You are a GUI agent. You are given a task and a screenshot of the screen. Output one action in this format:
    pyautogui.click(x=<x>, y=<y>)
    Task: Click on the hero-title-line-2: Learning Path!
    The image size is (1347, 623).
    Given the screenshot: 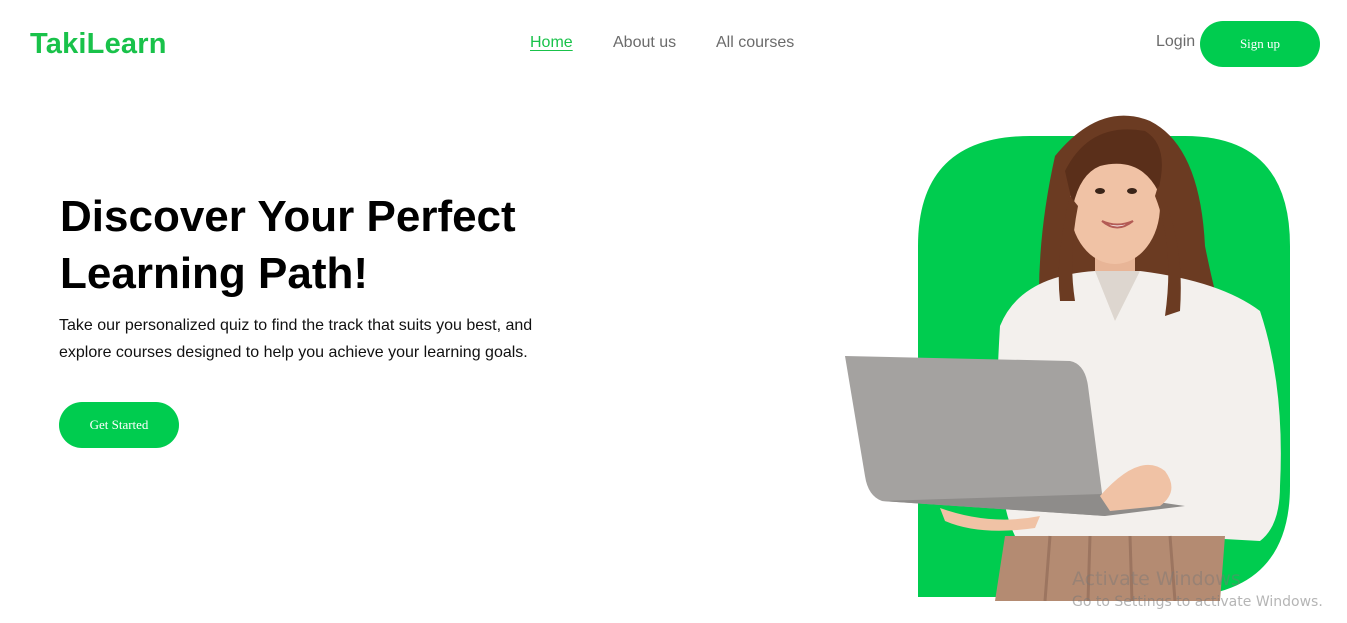 What is the action you would take?
    pyautogui.click(x=214, y=273)
    